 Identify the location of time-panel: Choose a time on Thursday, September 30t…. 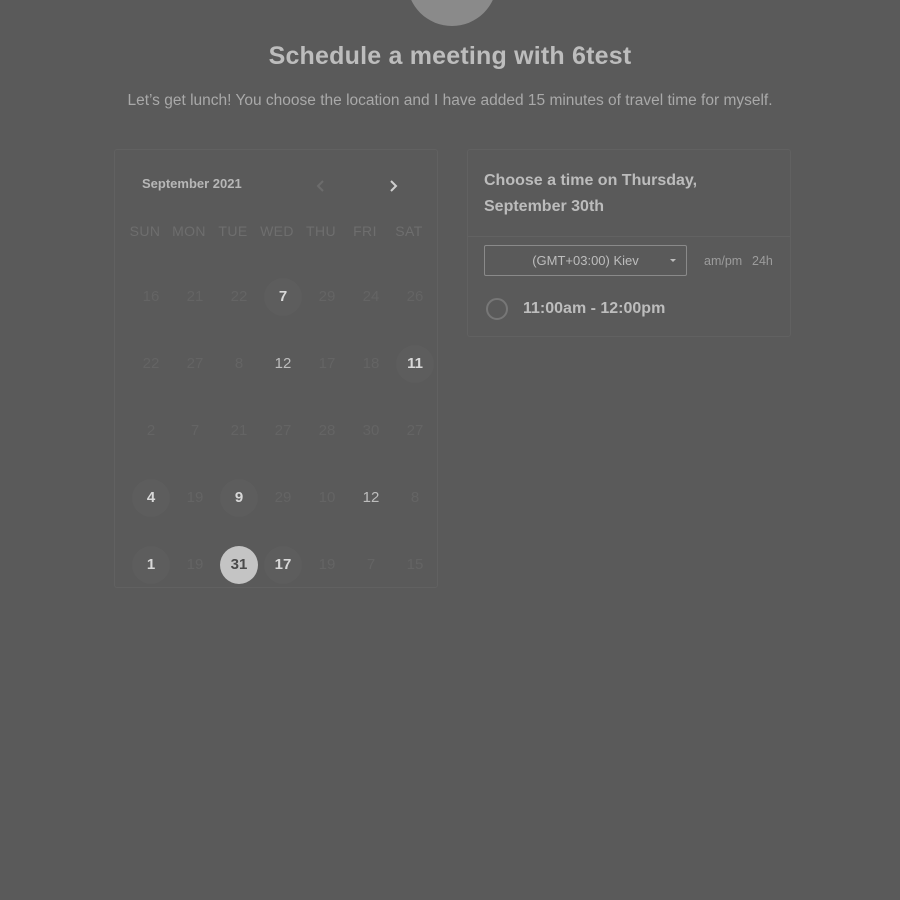
(629, 243).